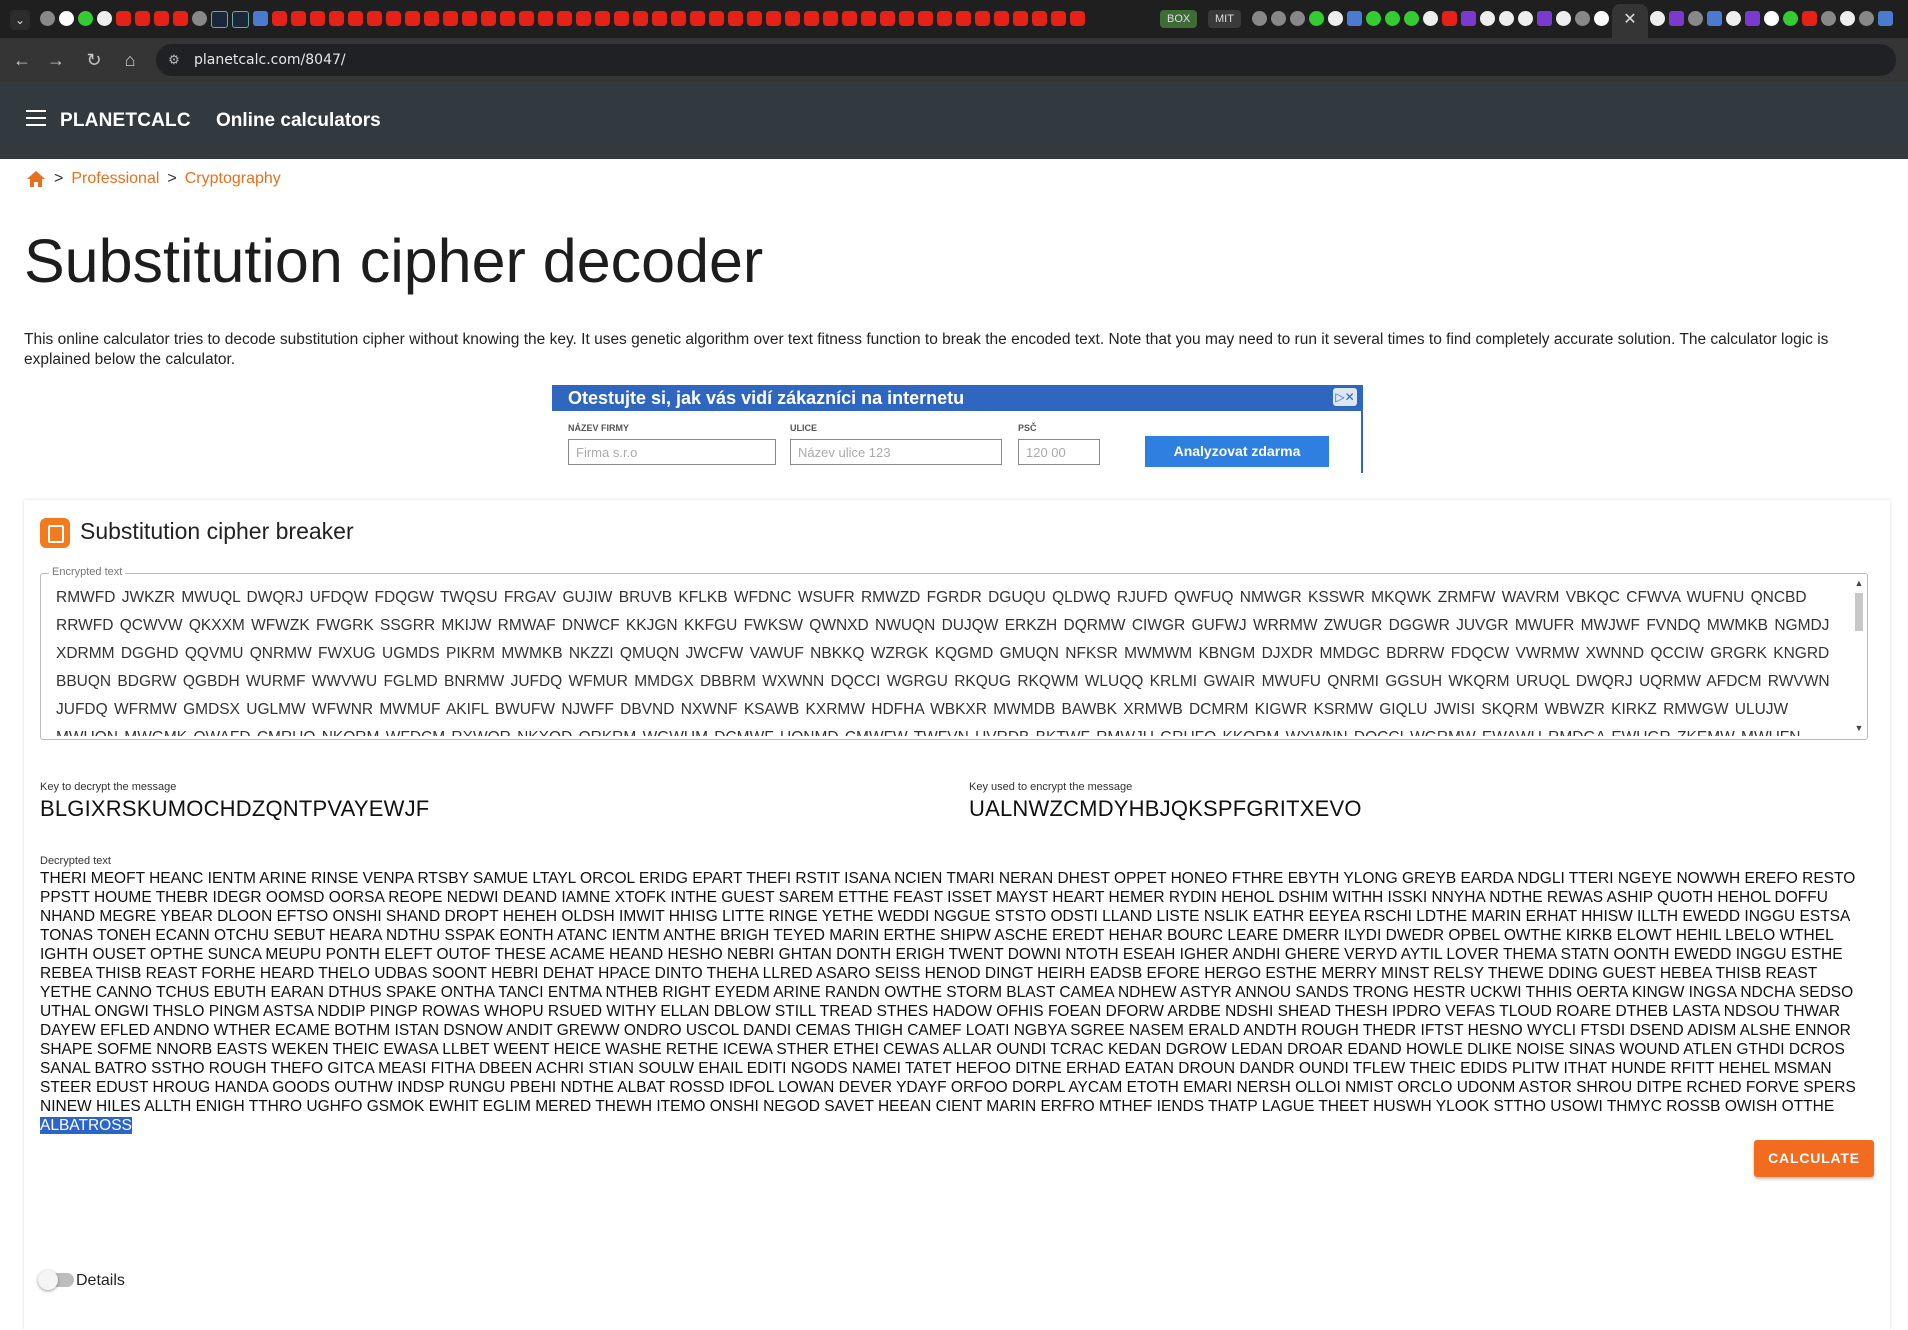  I want to click on toggle-knob, so click(48, 1280).